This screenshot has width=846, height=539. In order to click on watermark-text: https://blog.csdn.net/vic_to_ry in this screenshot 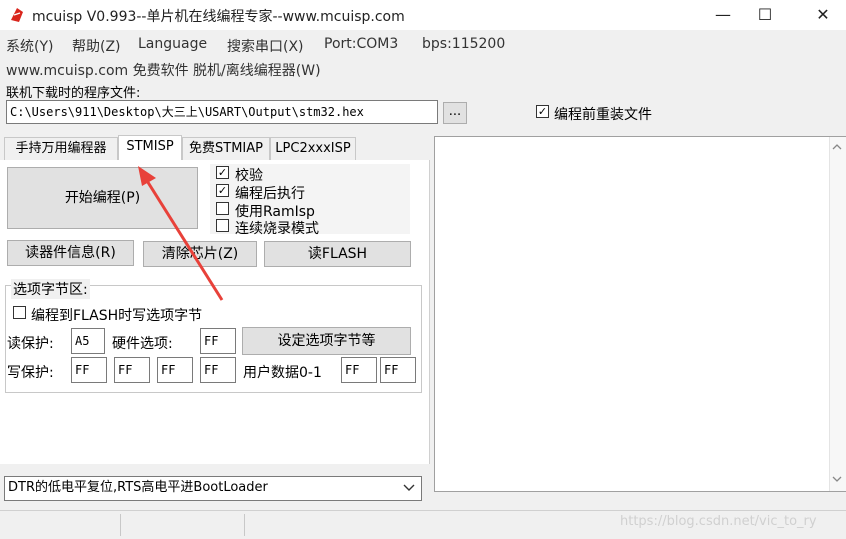, I will do `click(718, 521)`.